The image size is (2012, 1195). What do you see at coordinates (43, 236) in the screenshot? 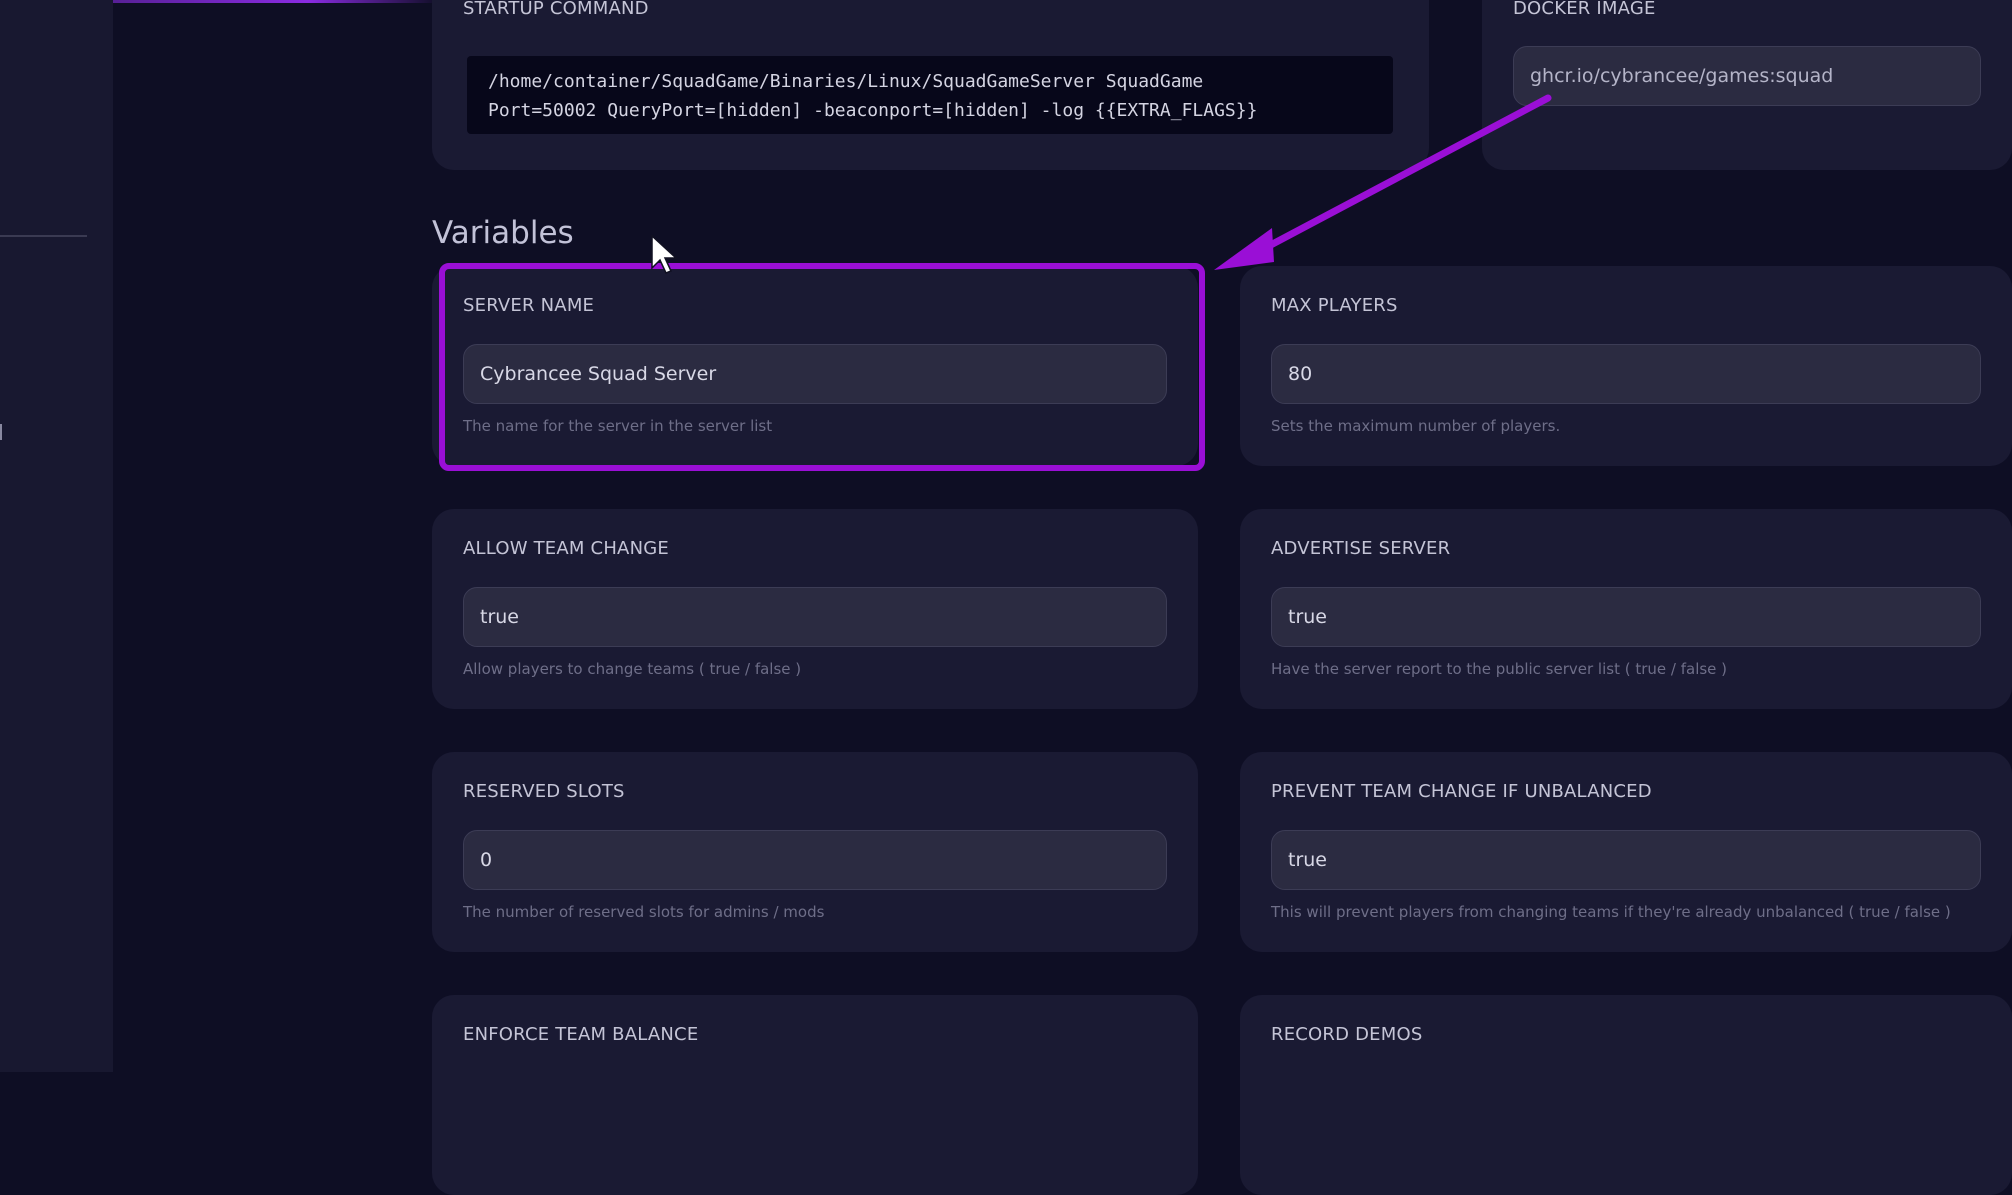
I see `sidebar-divider` at bounding box center [43, 236].